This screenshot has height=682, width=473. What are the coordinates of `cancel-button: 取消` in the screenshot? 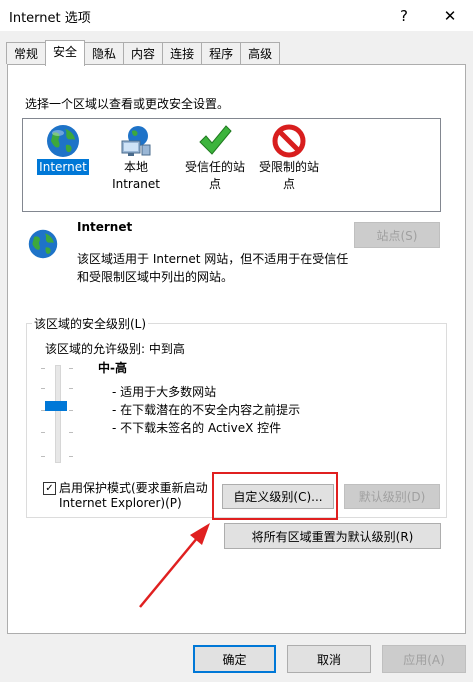 It's located at (329, 659).